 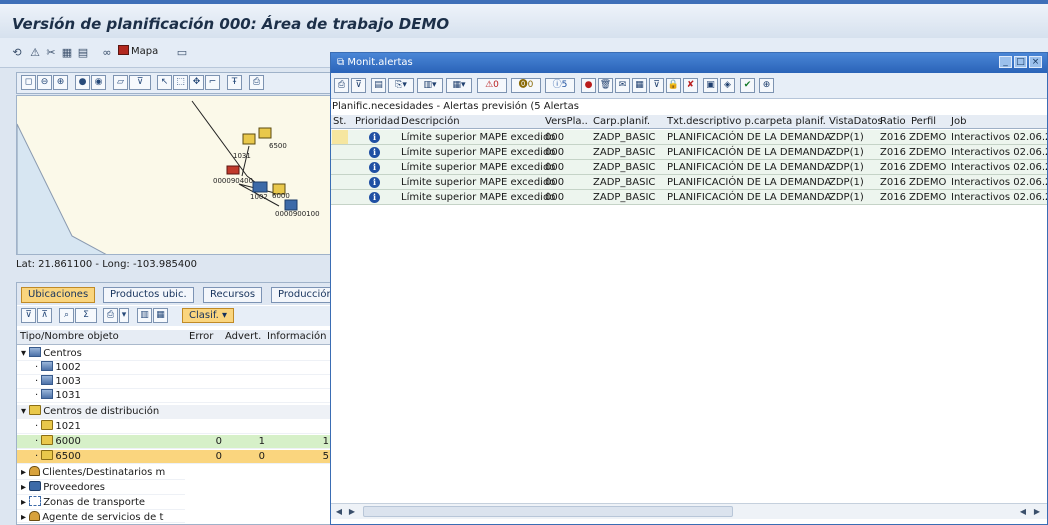 I want to click on text-icon: Ŧ, so click(x=234, y=82).